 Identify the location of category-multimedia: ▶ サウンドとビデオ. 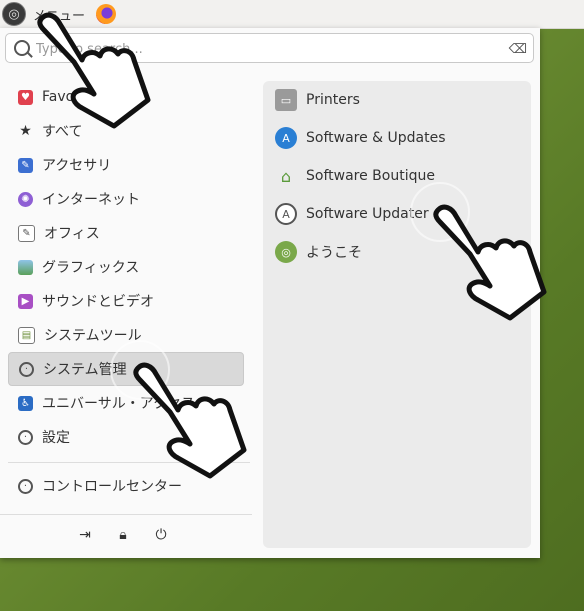
(126, 301).